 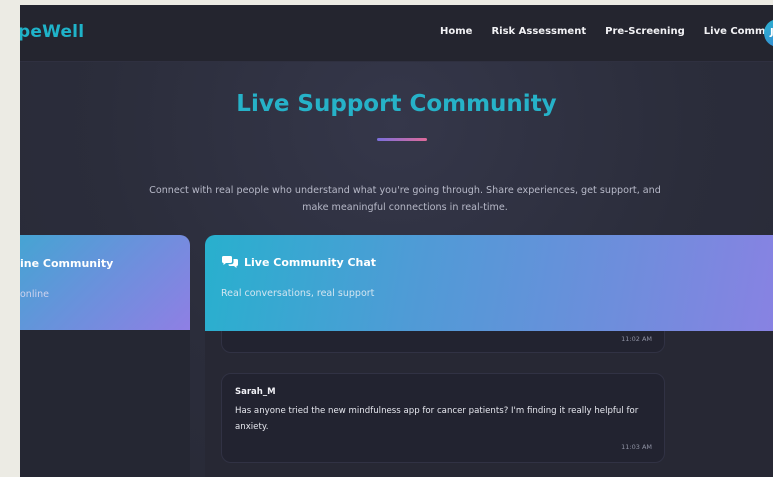 What do you see at coordinates (105, 282) in the screenshot?
I see `online-community-header: ine Community online` at bounding box center [105, 282].